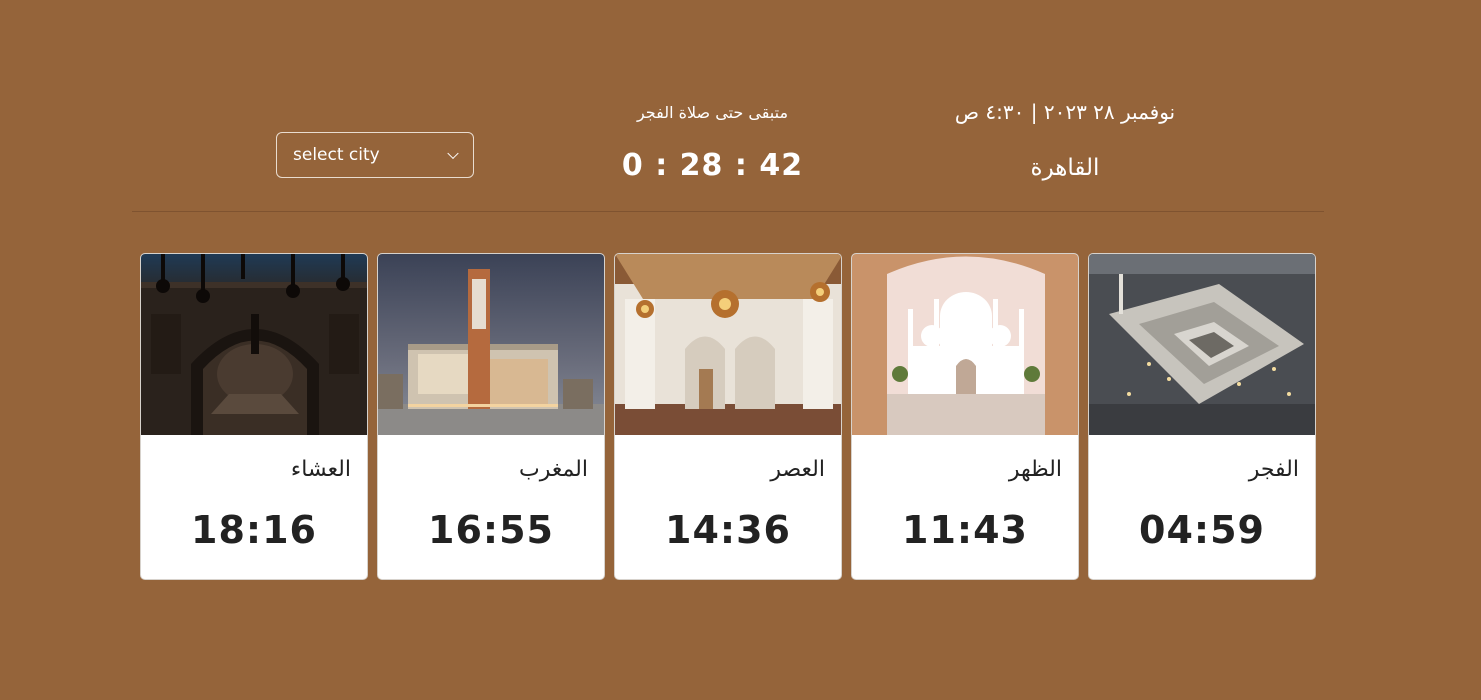 Image resolution: width=1481 pixels, height=700 pixels. I want to click on prayer-name: العصر, so click(797, 469).